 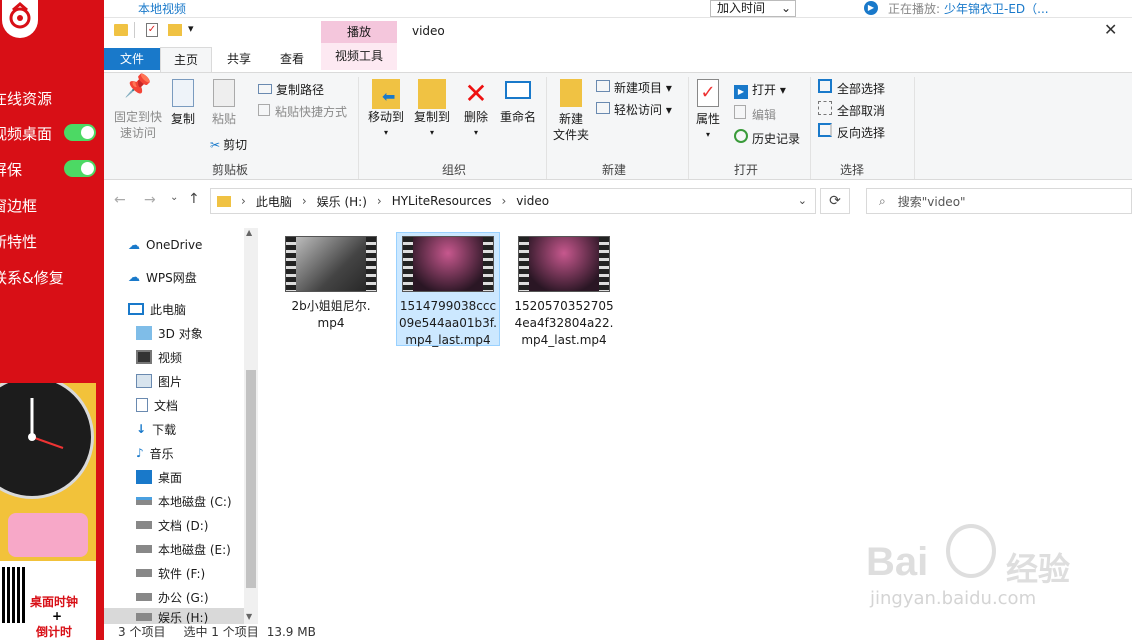 I want to click on computer-icon, so click(x=136, y=309).